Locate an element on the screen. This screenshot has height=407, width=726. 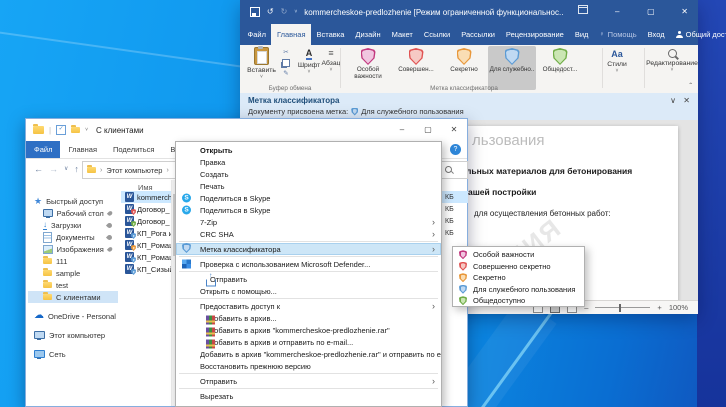
tab-share: Поделиться is located at coordinates (133, 149).